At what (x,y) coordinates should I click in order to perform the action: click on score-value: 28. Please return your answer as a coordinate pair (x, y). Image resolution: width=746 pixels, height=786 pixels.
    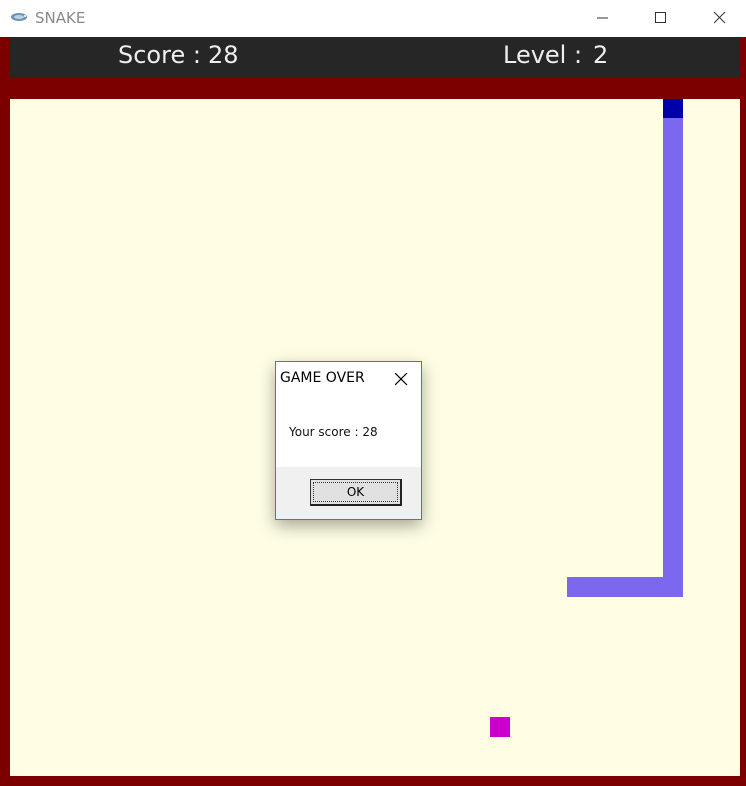
    Looking at the image, I should click on (223, 55).